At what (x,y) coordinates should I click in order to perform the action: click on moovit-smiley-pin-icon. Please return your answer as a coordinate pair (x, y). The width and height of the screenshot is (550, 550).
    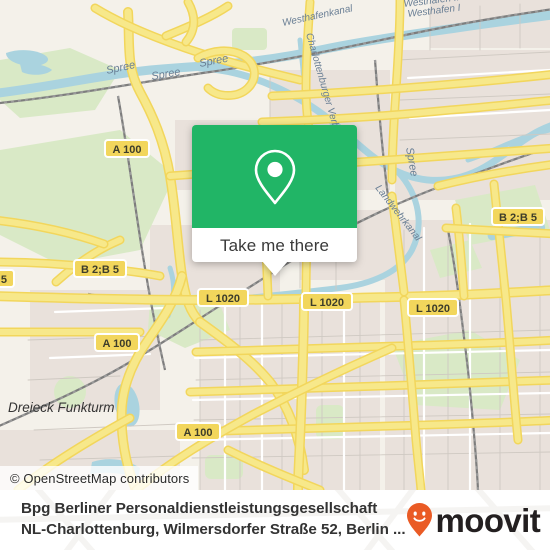
    Looking at the image, I should click on (419, 520).